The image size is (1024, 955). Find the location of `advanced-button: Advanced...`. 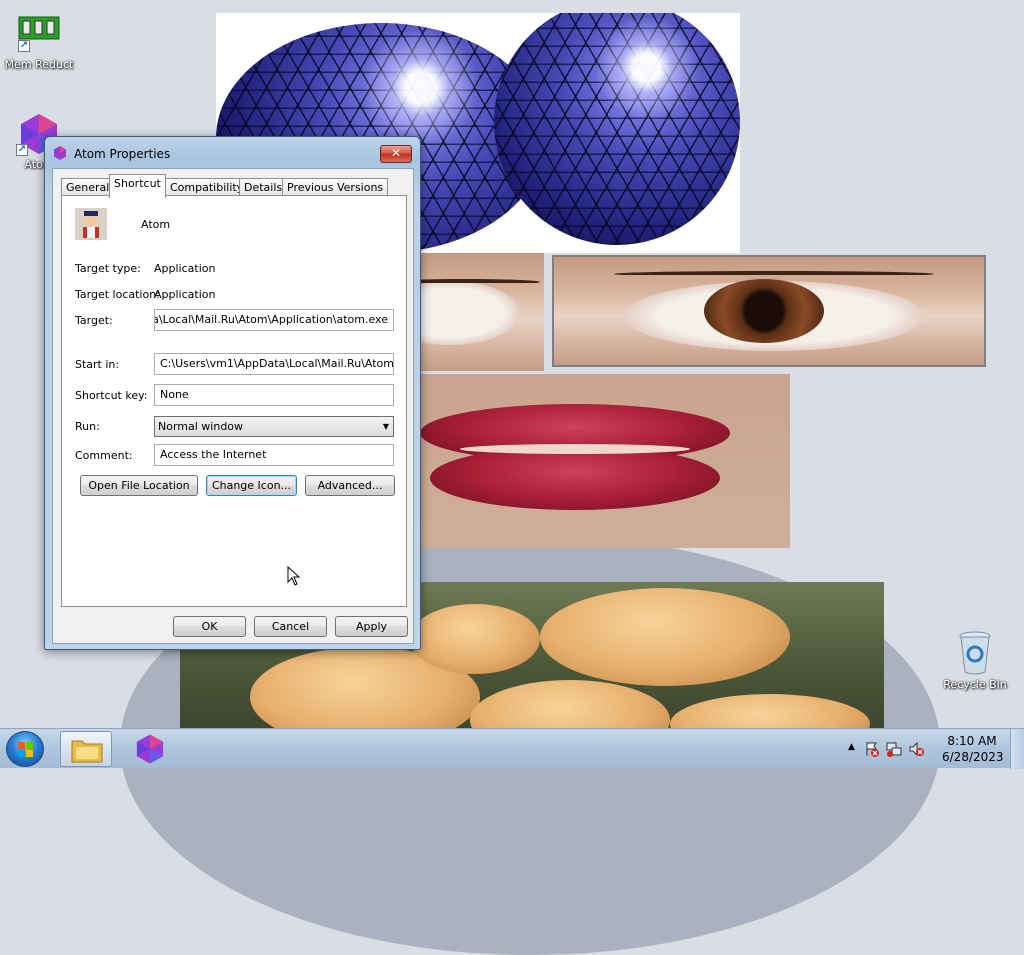

advanced-button: Advanced... is located at coordinates (350, 485).